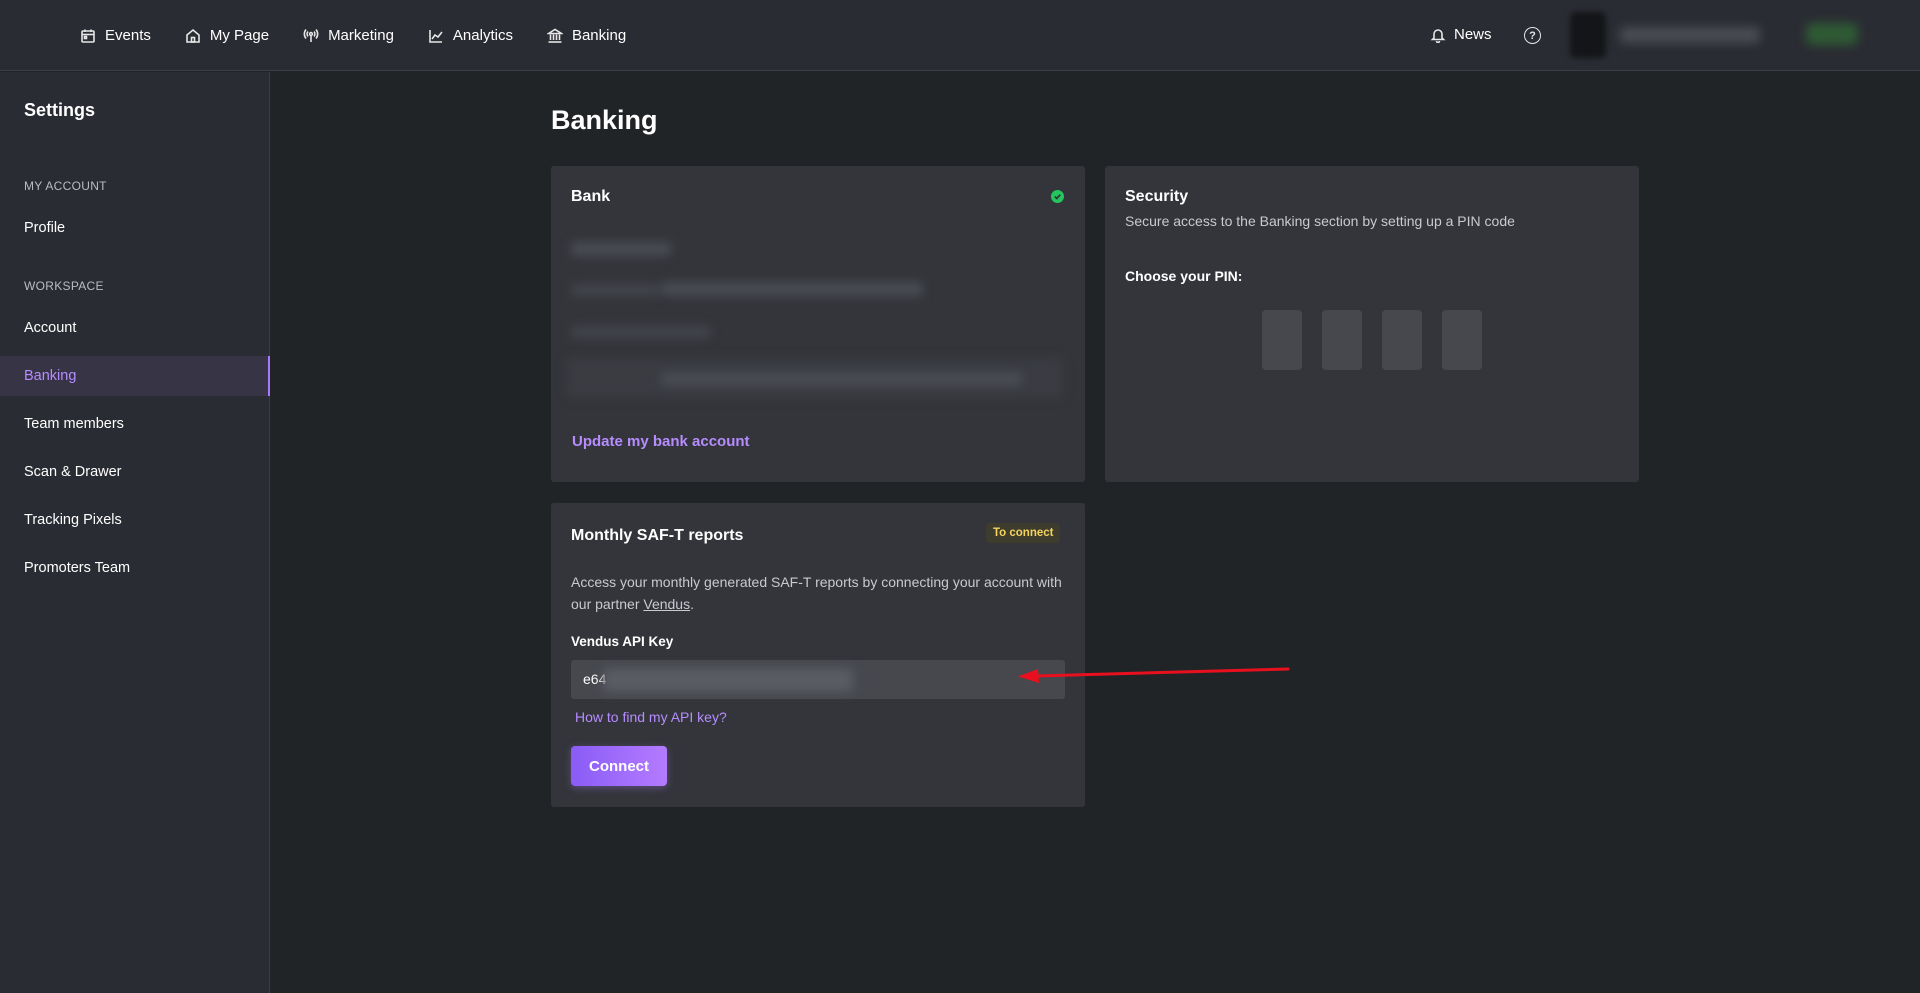  I want to click on check-circle-icon, so click(1057, 196).